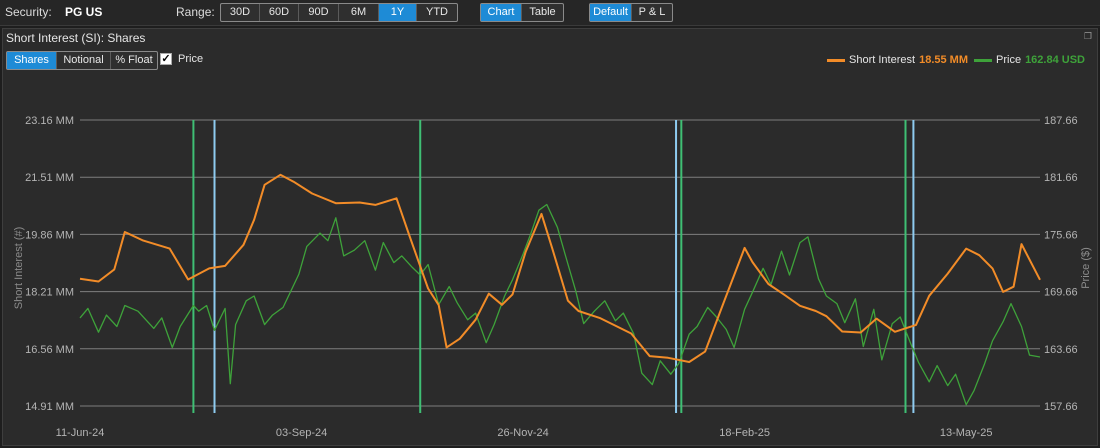  I want to click on left-tick-label: 19.86 MM, so click(49, 235).